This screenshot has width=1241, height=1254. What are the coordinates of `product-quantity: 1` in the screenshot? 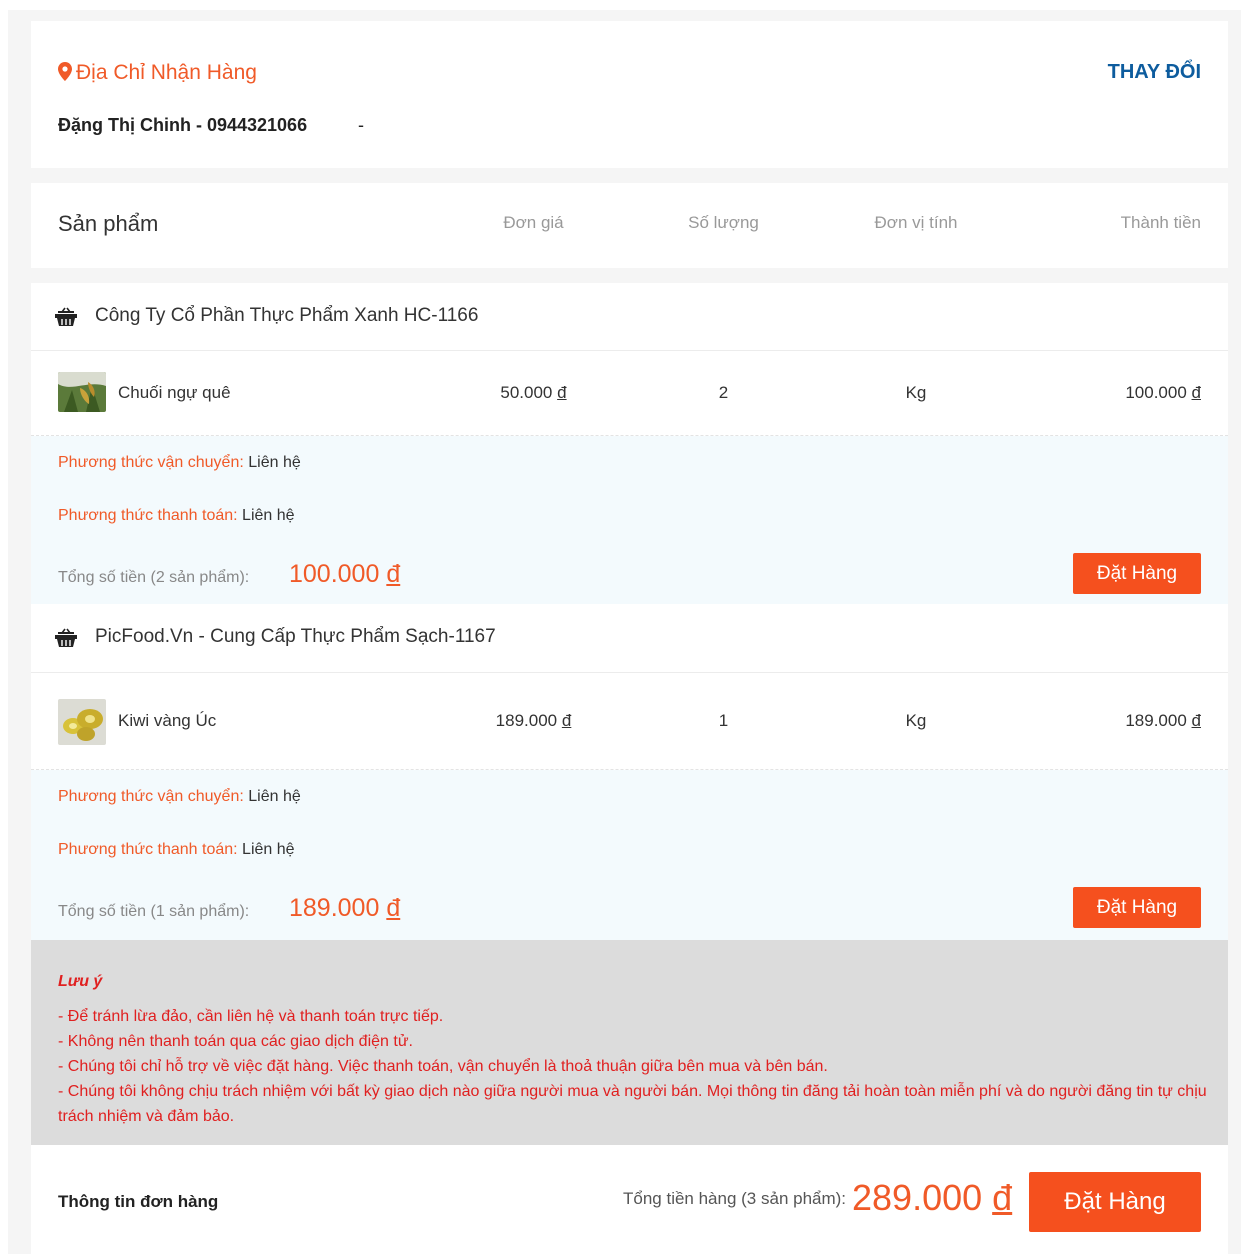 It's located at (723, 720).